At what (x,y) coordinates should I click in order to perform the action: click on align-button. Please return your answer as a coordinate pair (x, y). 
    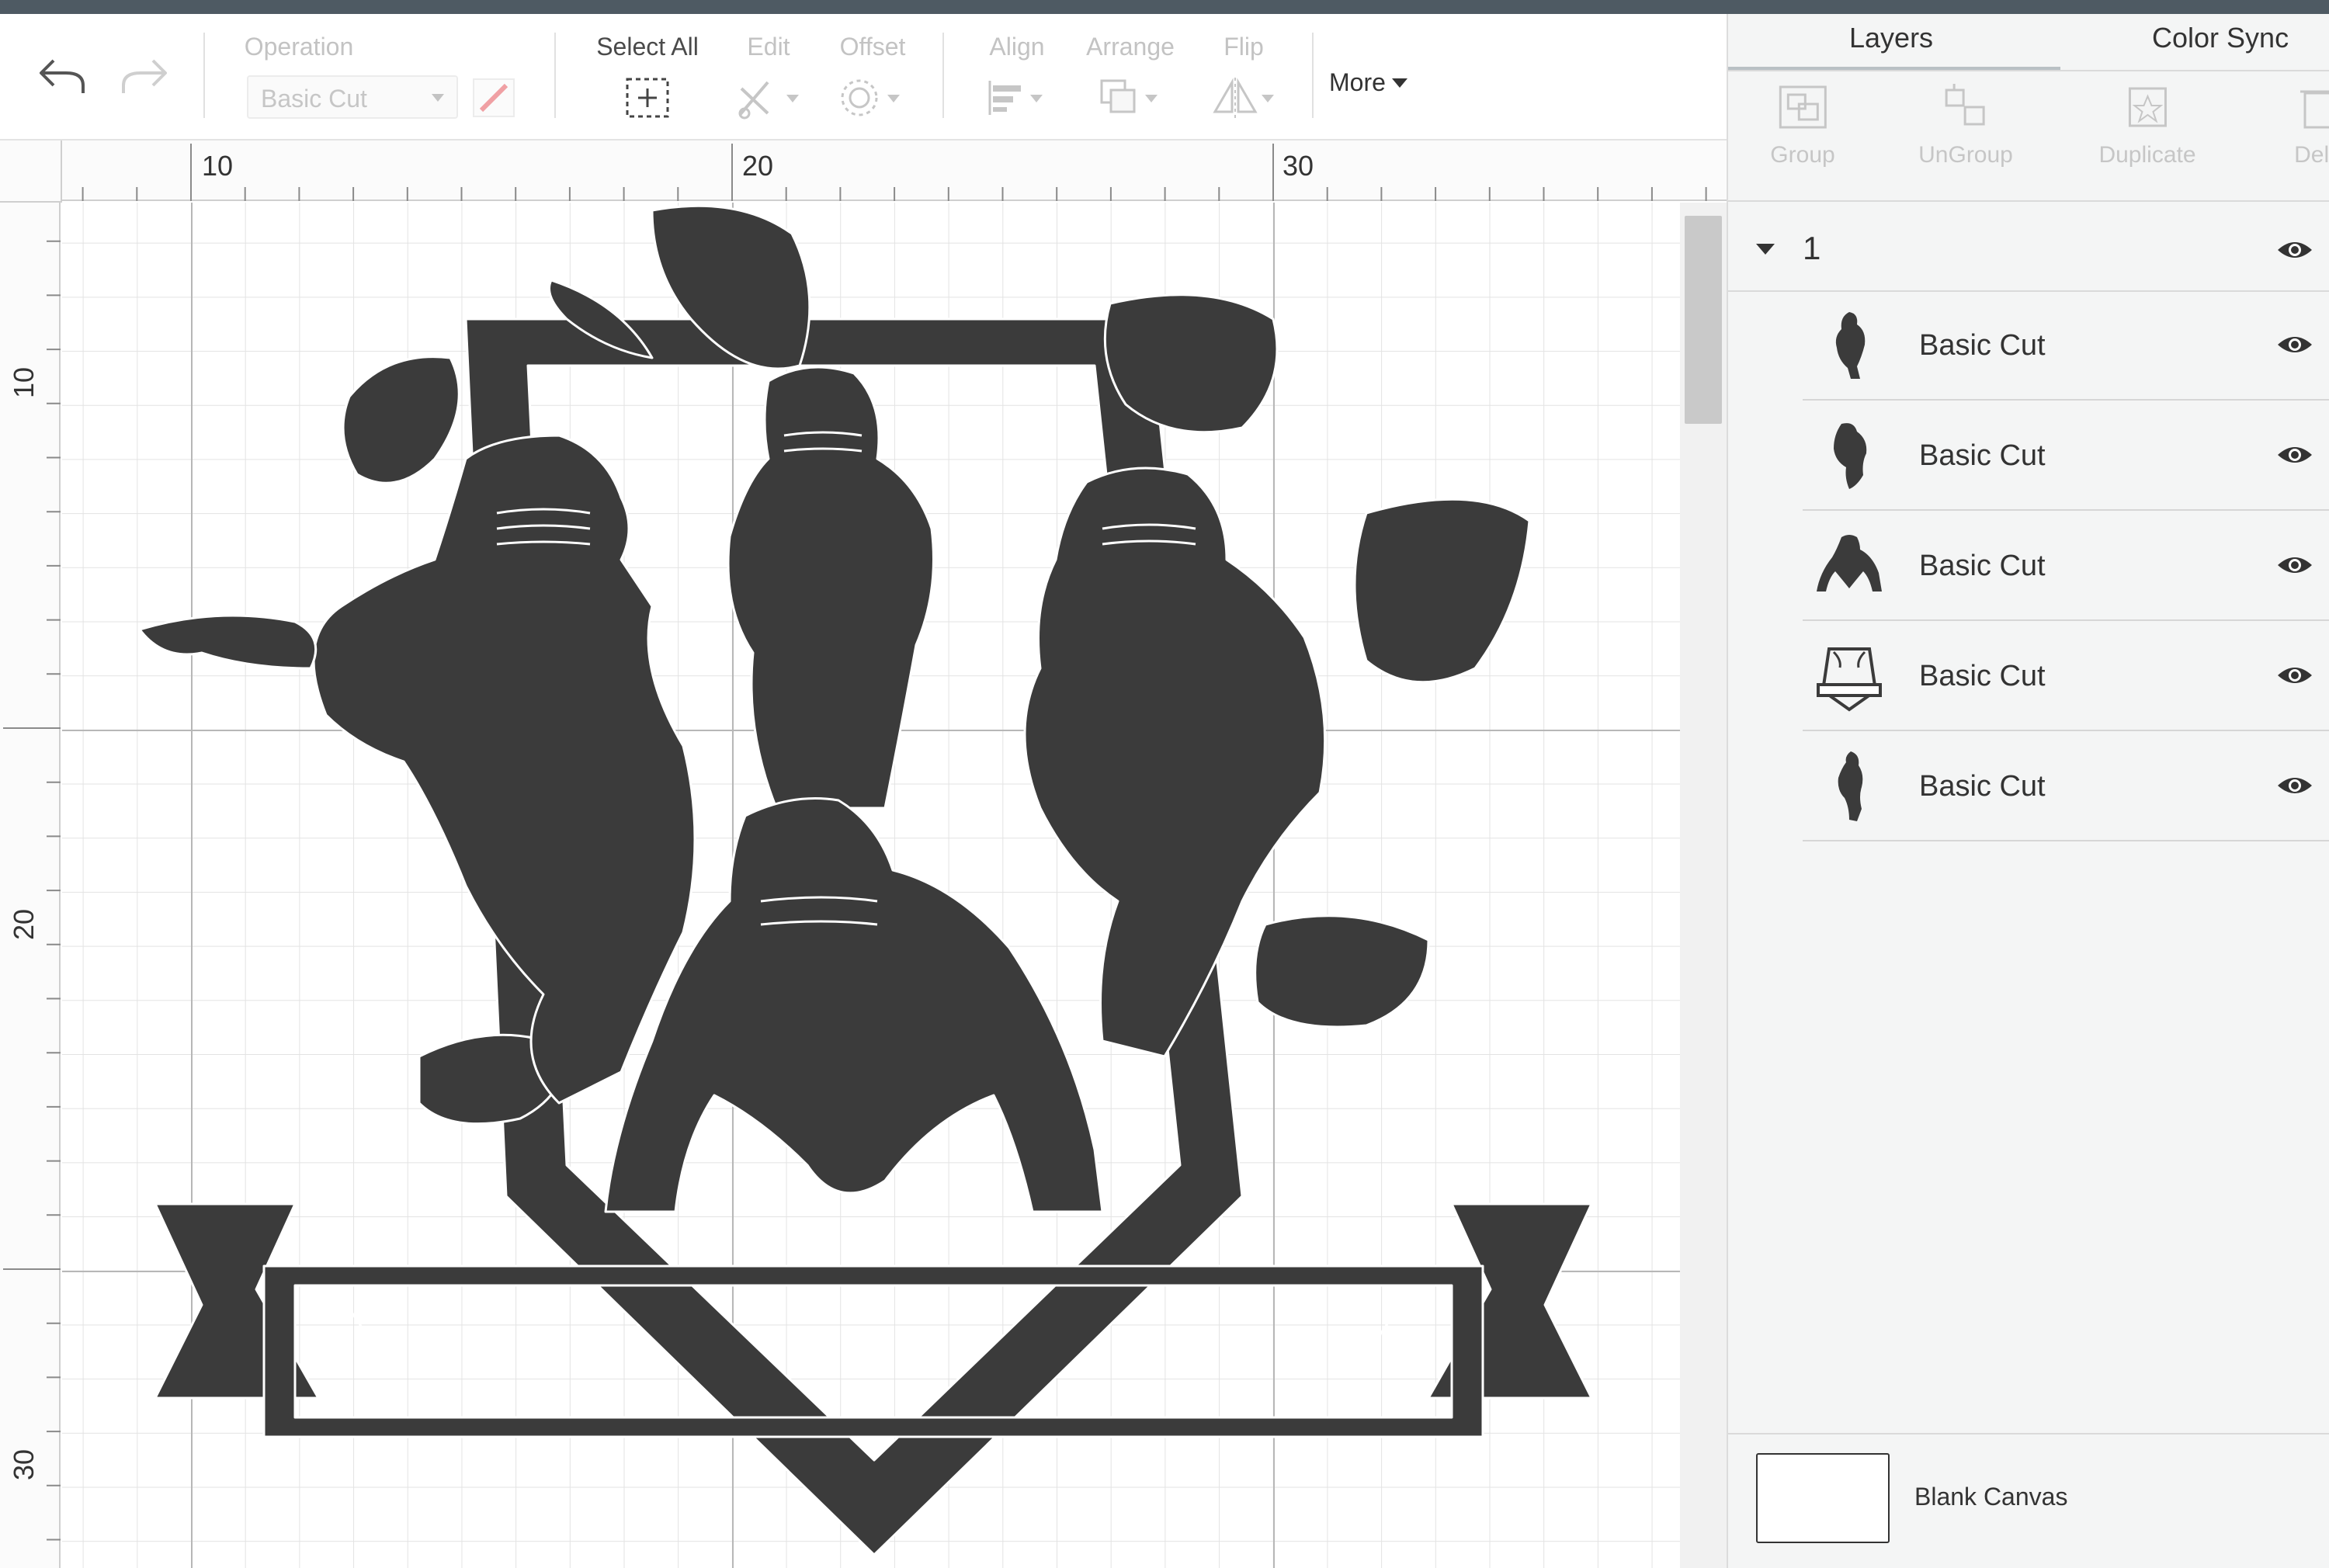
    Looking at the image, I should click on (1017, 98).